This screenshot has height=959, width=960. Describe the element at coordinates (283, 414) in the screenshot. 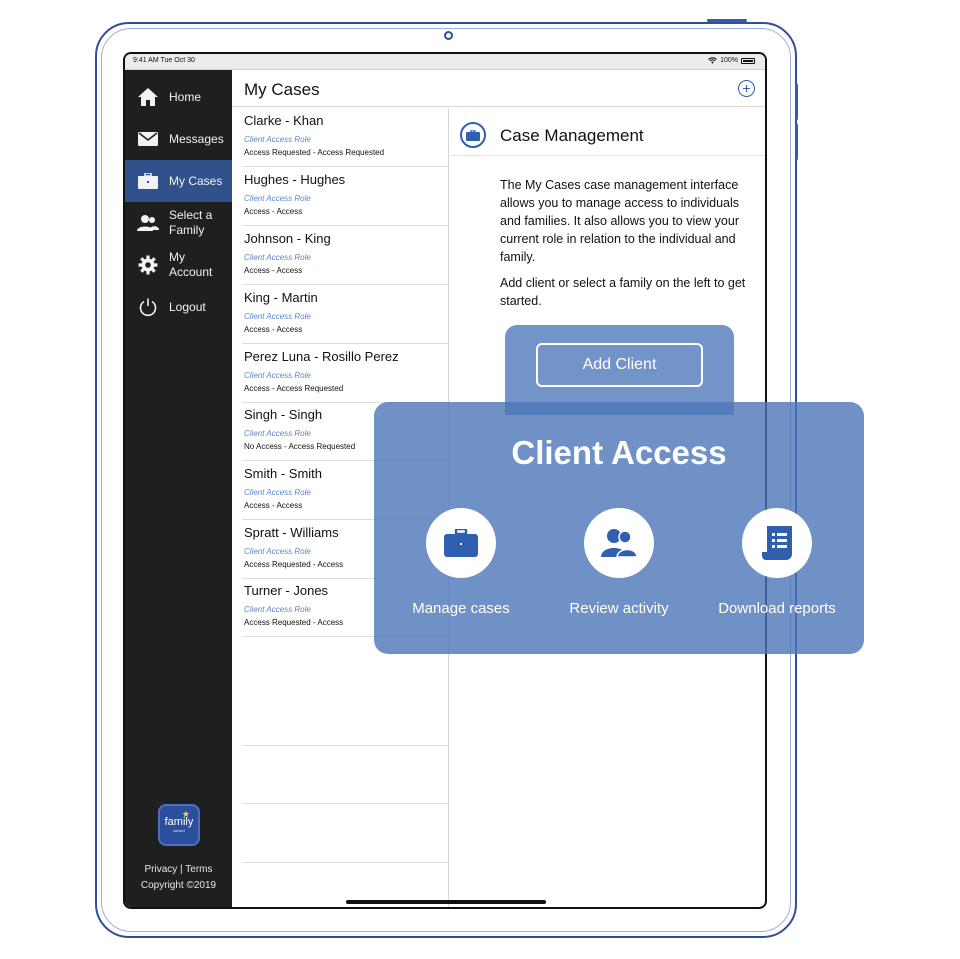

I see `case-name: Singh - Singh` at that location.